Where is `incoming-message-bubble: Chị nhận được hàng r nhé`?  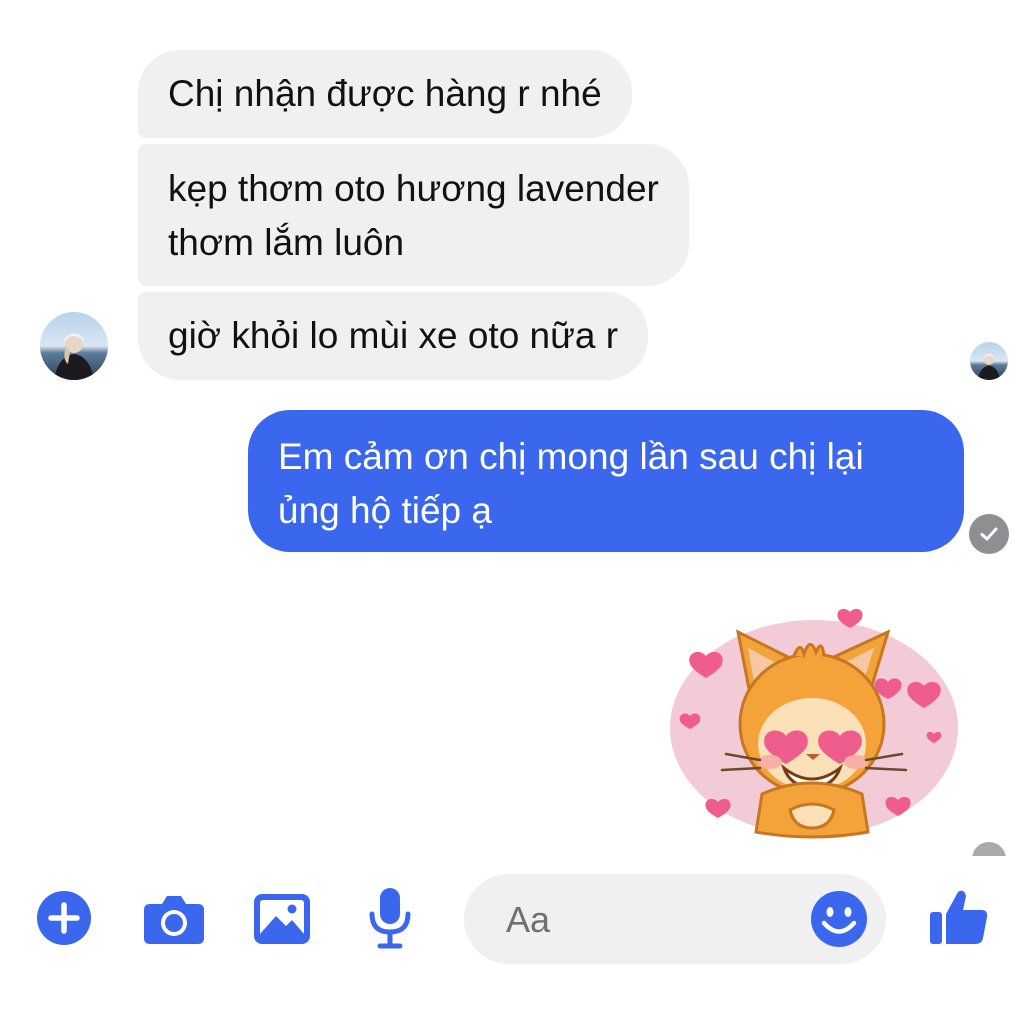 incoming-message-bubble: Chị nhận được hàng r nhé is located at coordinates (385, 94).